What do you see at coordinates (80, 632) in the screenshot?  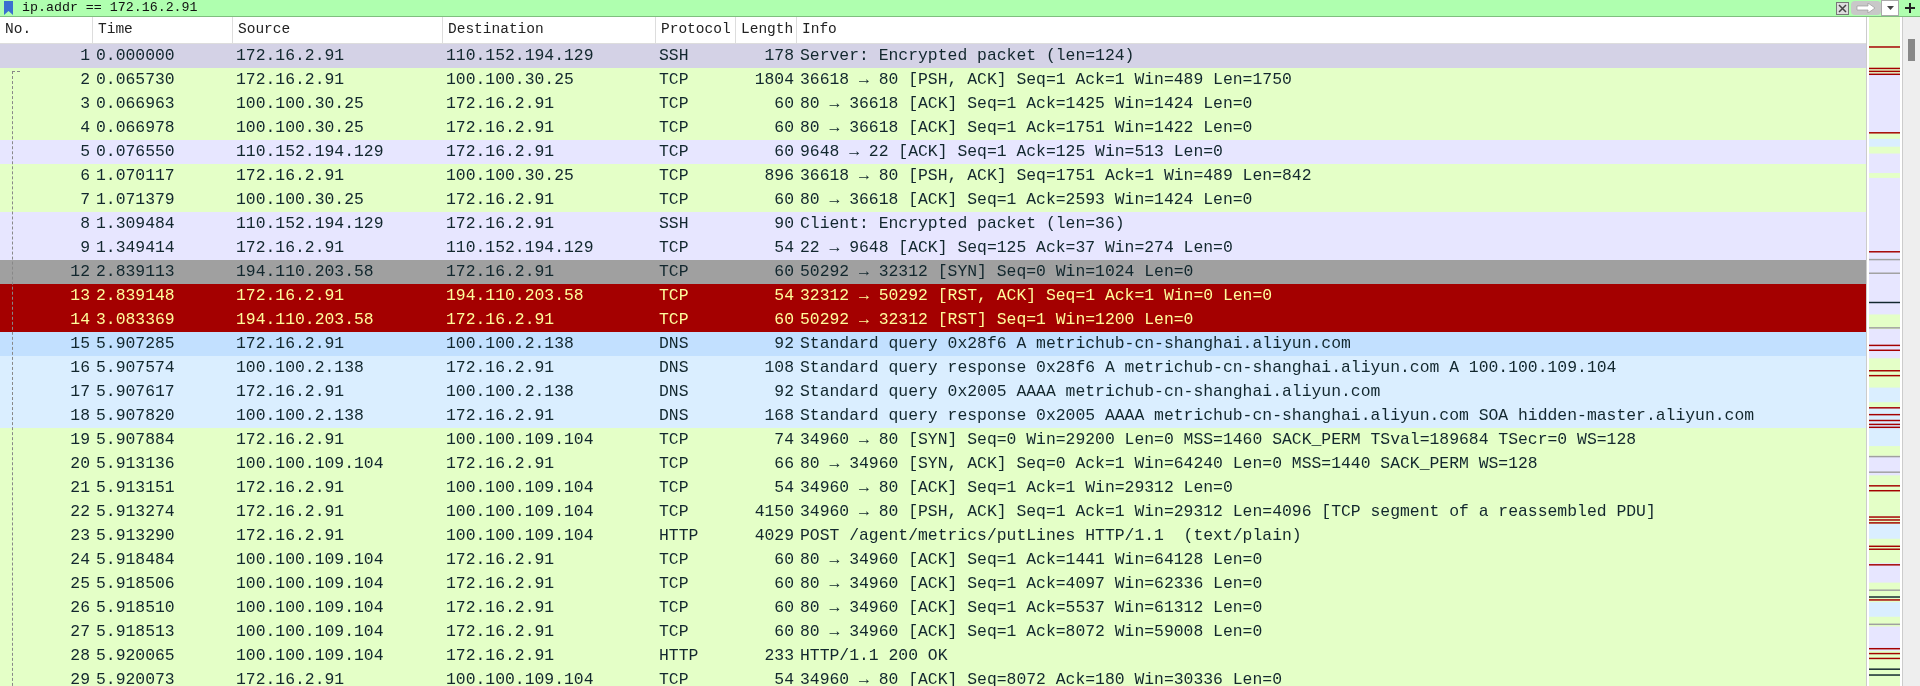 I see `table-cell-text: 27` at bounding box center [80, 632].